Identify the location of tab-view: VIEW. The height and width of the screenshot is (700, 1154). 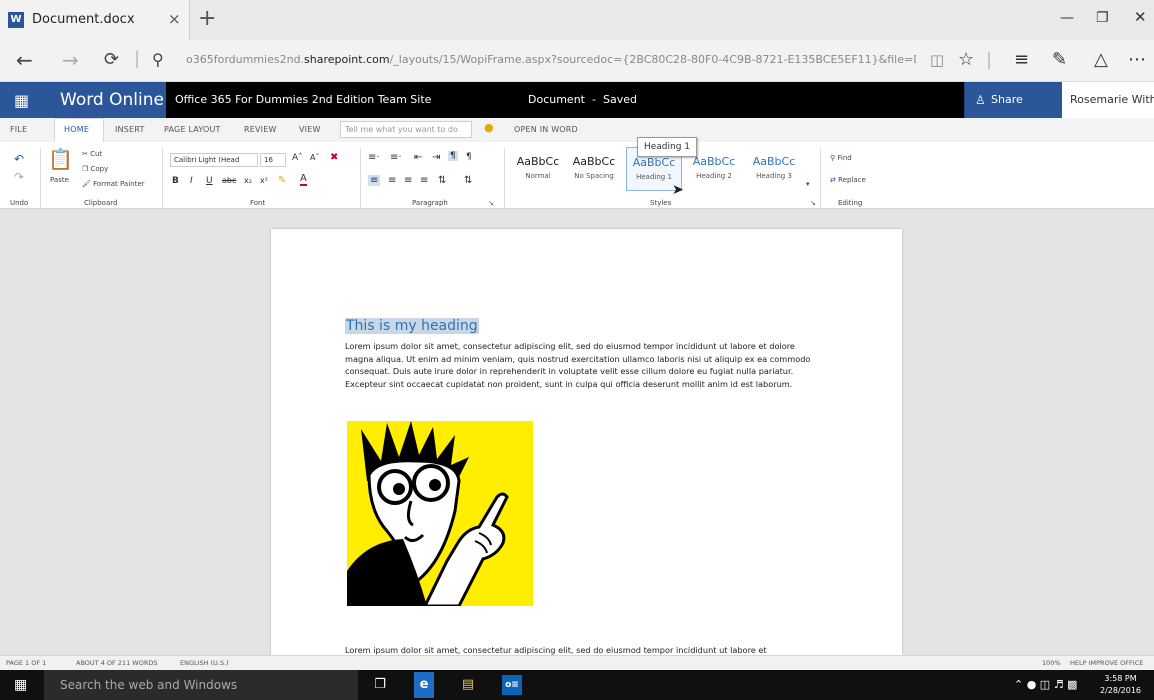
(310, 129).